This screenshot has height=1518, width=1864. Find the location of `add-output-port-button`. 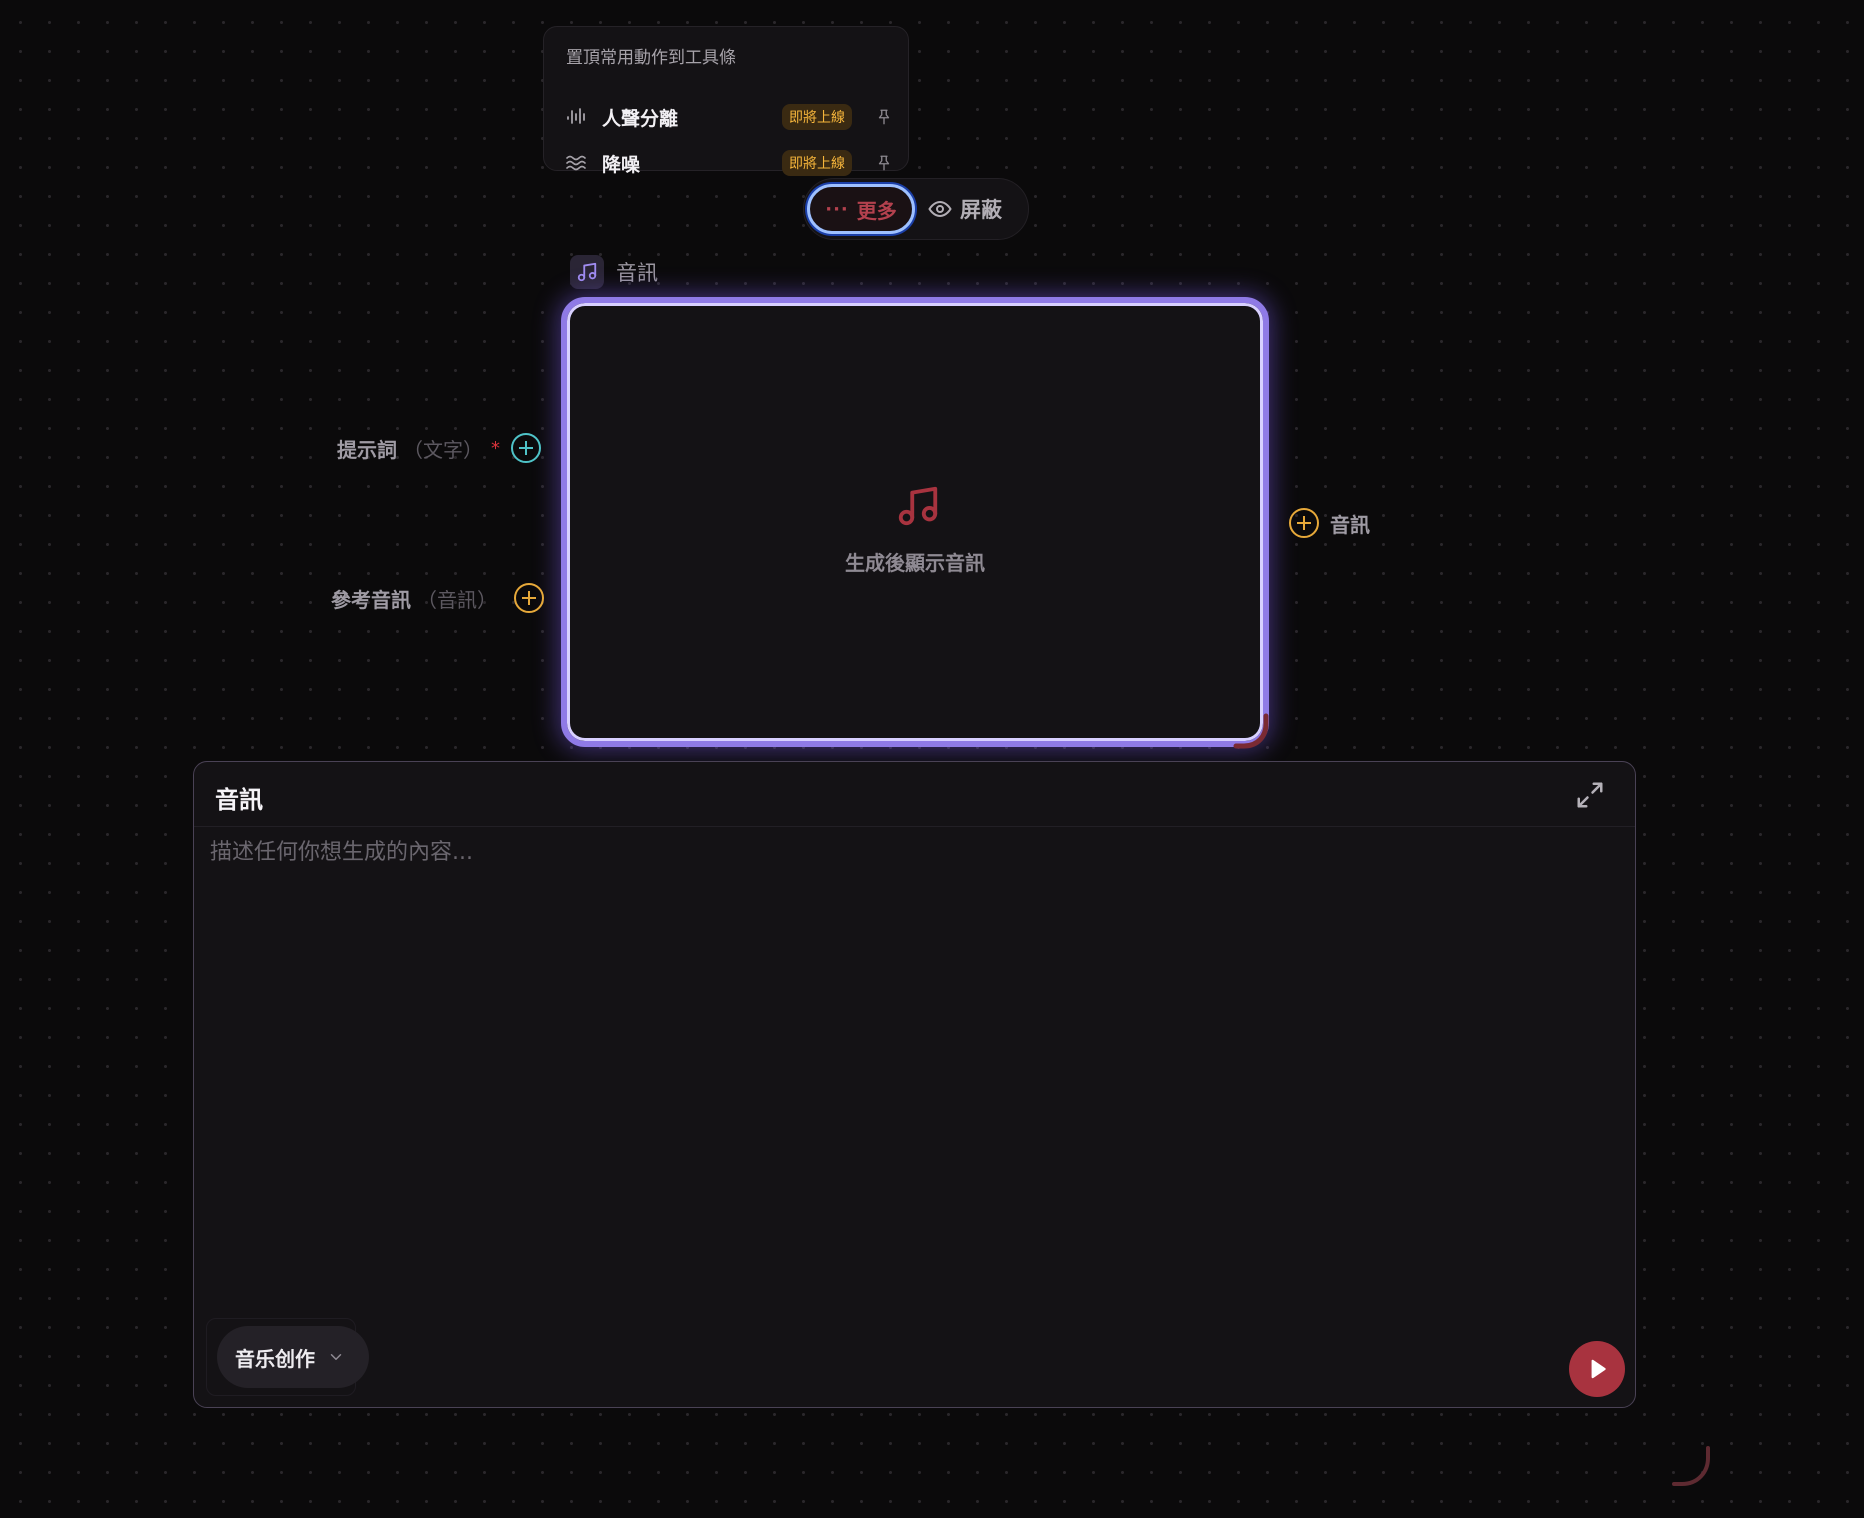

add-output-port-button is located at coordinates (1304, 523).